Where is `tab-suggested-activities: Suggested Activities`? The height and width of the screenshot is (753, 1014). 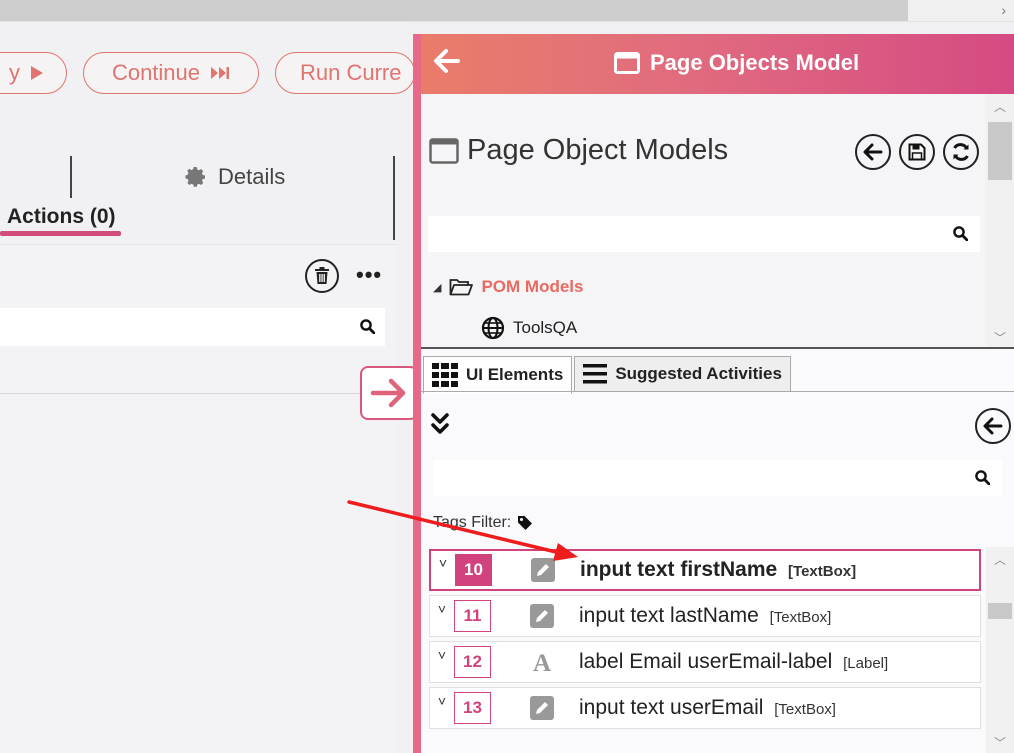 tab-suggested-activities: Suggested Activities is located at coordinates (682, 374).